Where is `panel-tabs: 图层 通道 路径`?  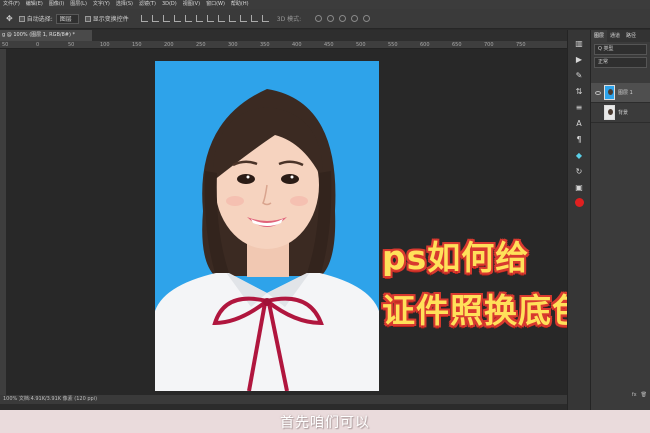 panel-tabs: 图层 通道 路径 is located at coordinates (620, 36).